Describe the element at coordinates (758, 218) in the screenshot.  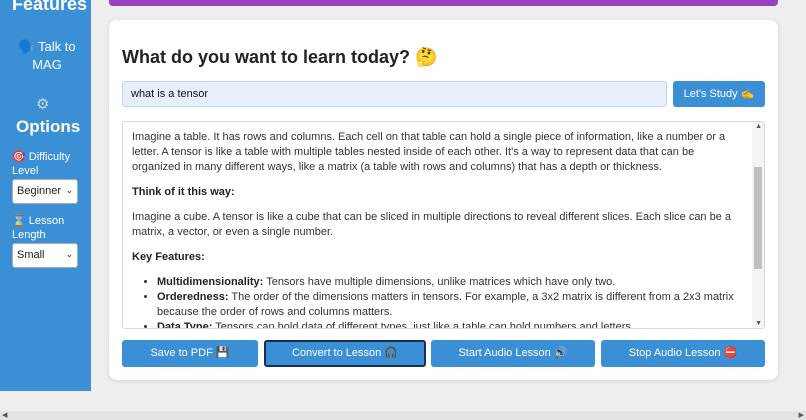
I see `scroll-thumb` at that location.